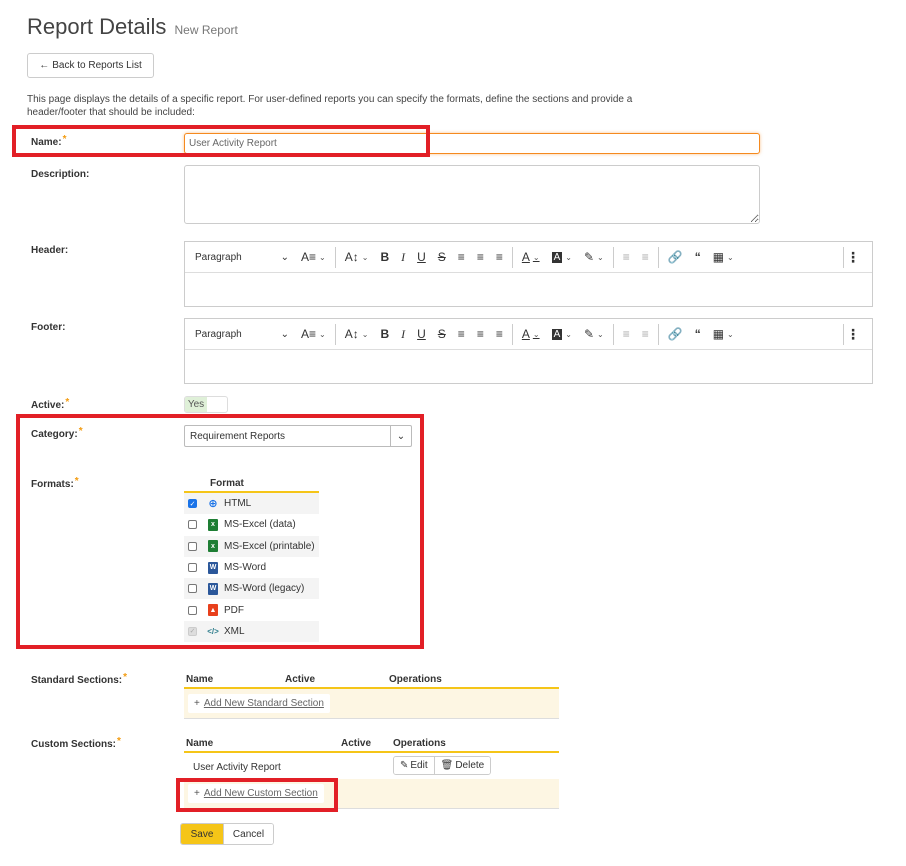 This screenshot has height=866, width=906. What do you see at coordinates (234, 631) in the screenshot?
I see `format-label: XML` at bounding box center [234, 631].